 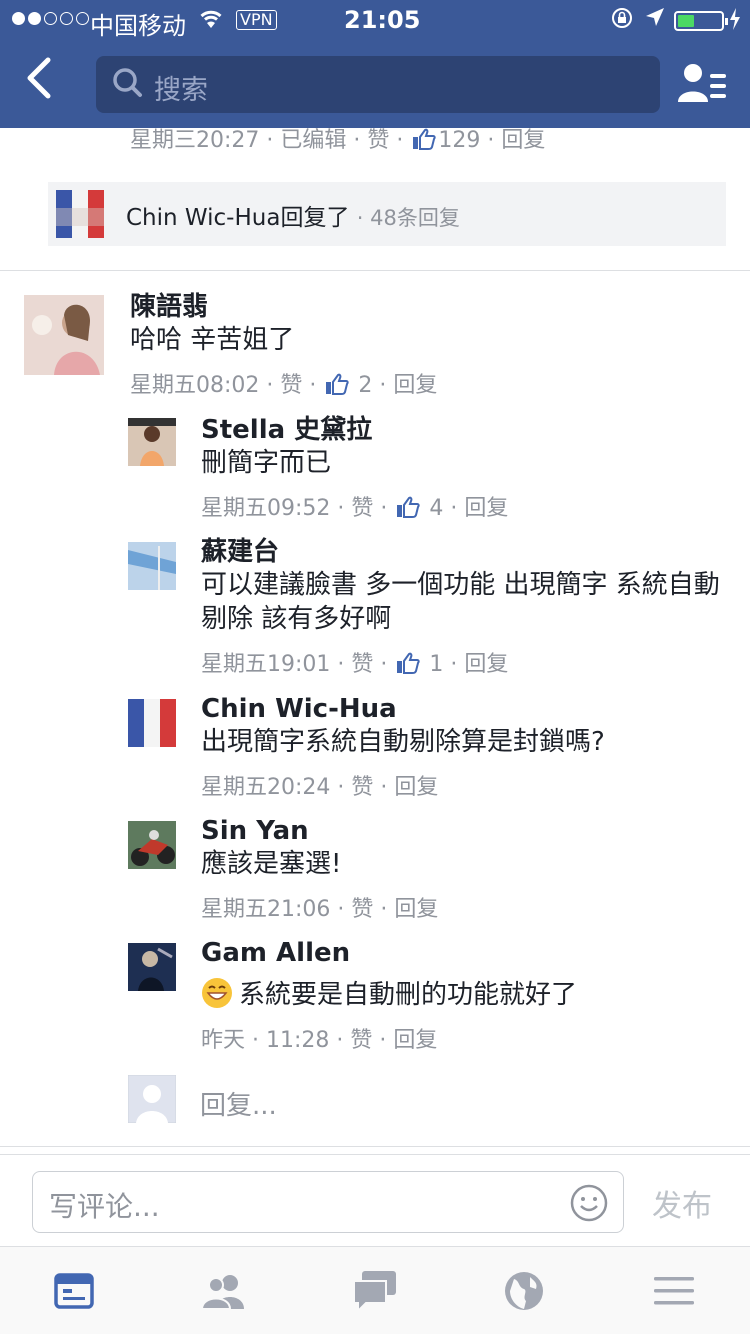 I want to click on comment-author: Chin Wic-Hua, so click(x=471, y=709).